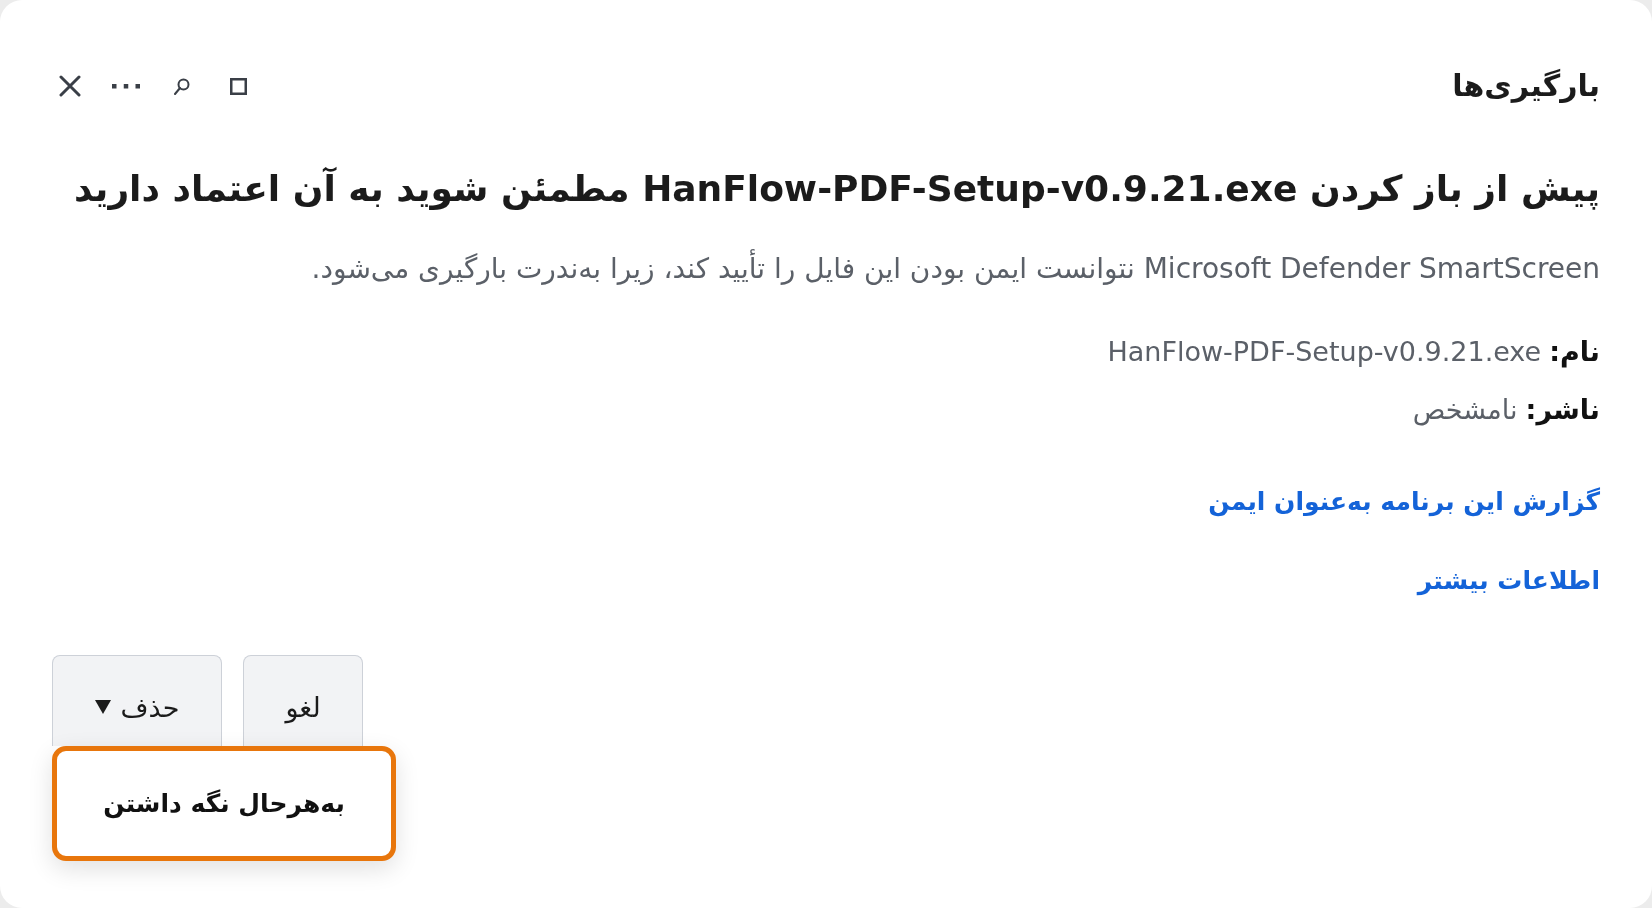 Image resolution: width=1652 pixels, height=908 pixels. What do you see at coordinates (126, 86) in the screenshot?
I see `more-icon` at bounding box center [126, 86].